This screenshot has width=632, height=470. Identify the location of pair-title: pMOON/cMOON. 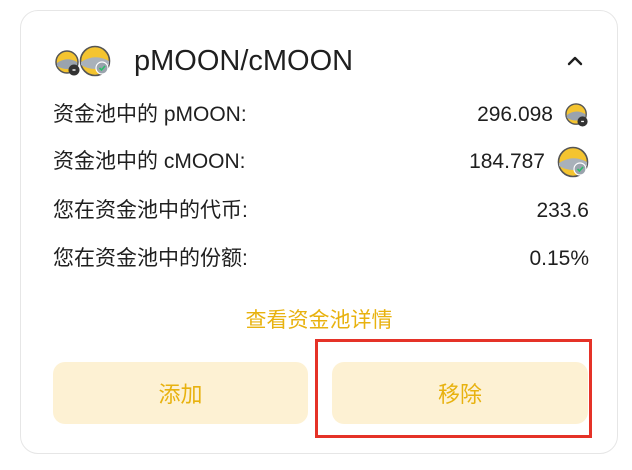
(244, 61).